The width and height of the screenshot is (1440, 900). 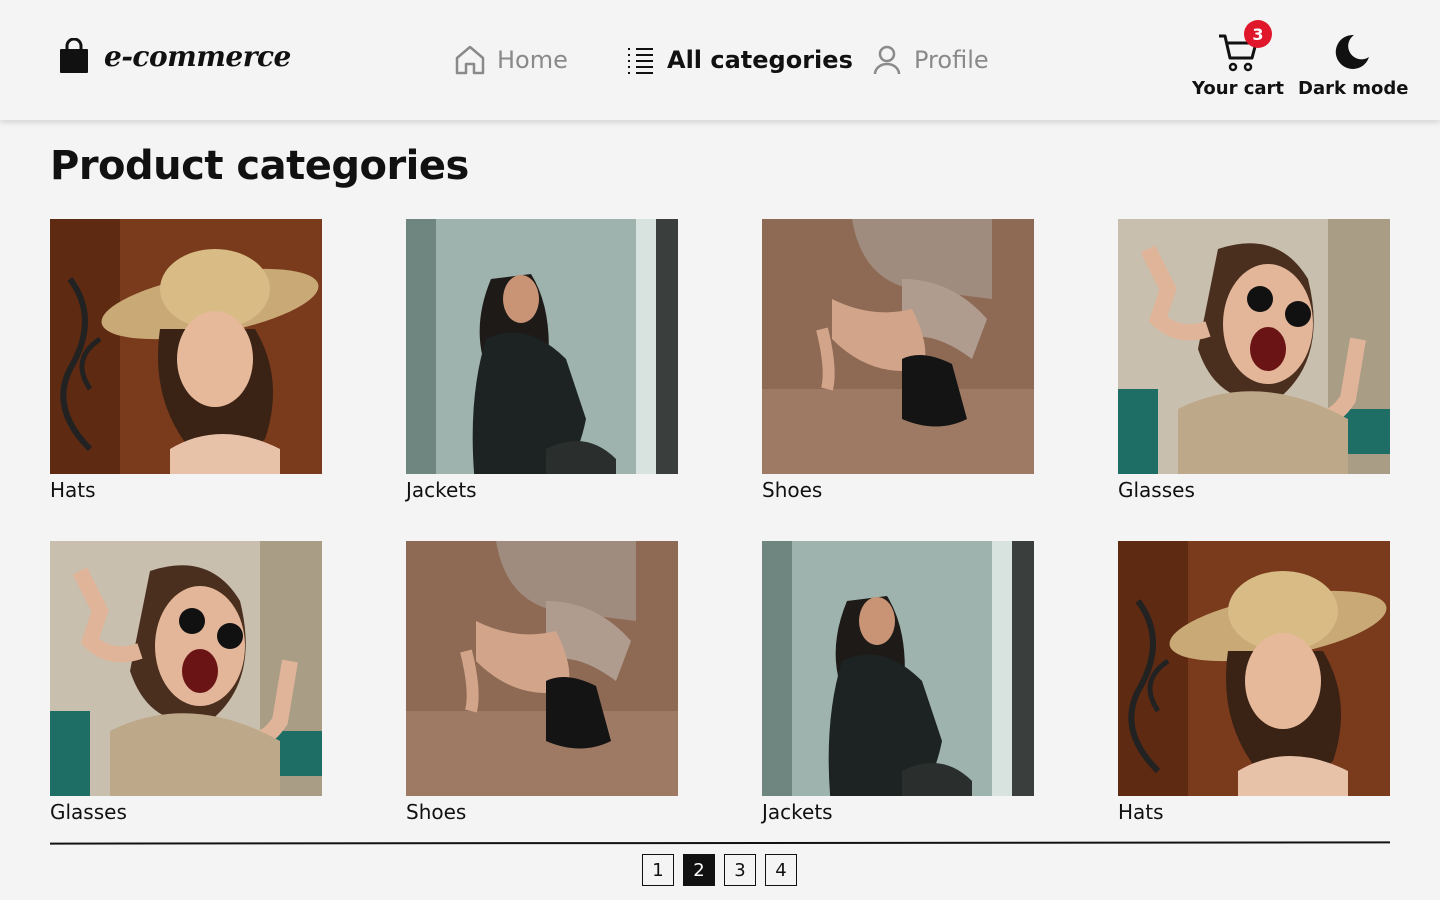 I want to click on cart-label: Your cart, so click(x=1238, y=88).